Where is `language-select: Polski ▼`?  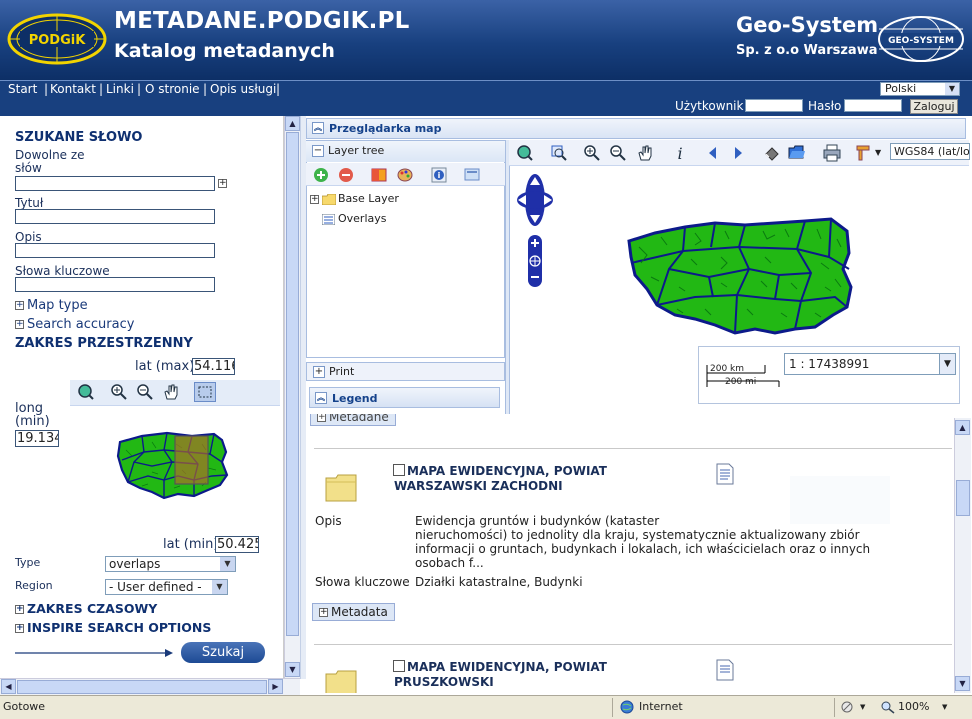 language-select: Polski ▼ is located at coordinates (920, 89).